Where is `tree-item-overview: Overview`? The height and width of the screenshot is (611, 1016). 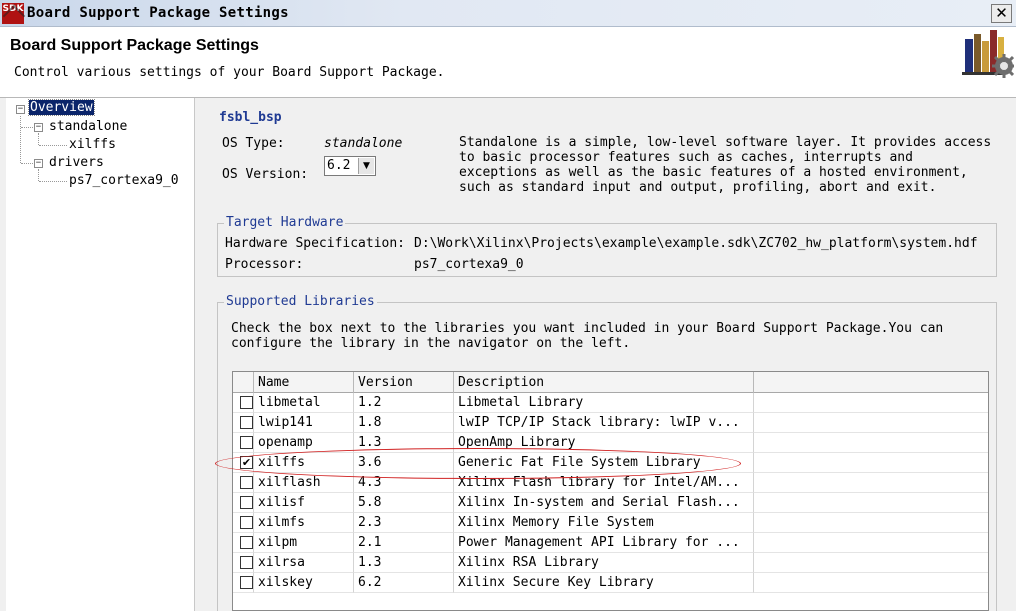 tree-item-overview: Overview is located at coordinates (61, 107).